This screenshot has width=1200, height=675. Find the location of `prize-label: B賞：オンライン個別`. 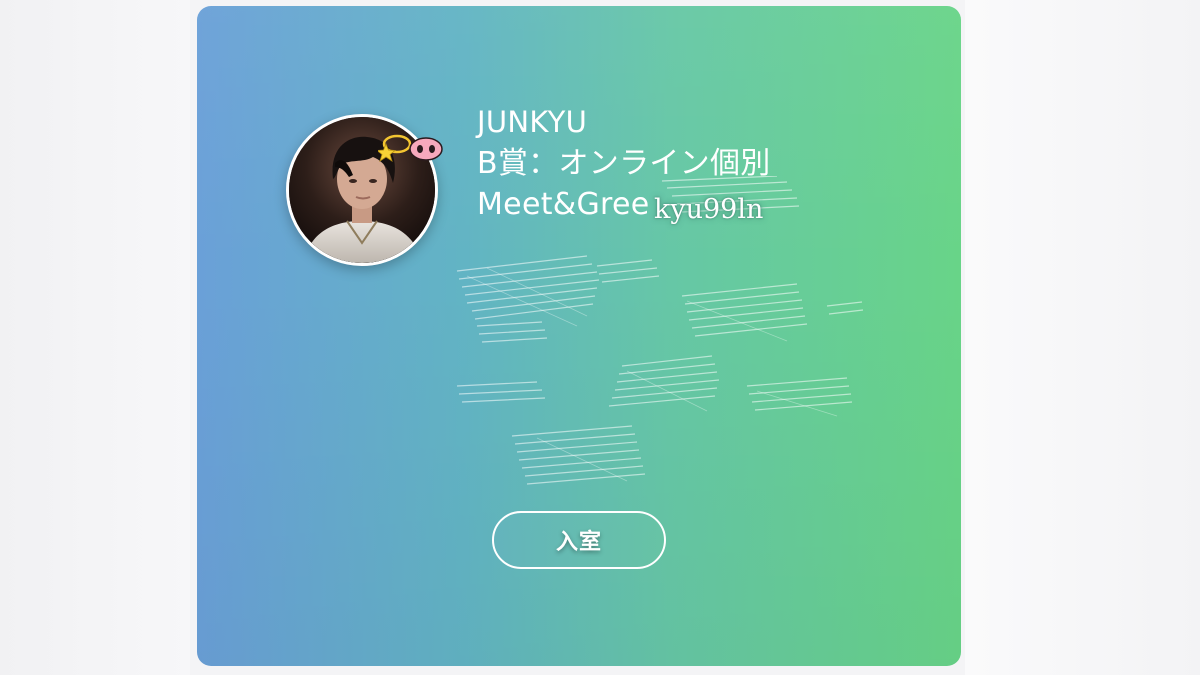

prize-label: B賞：オンライン個別 is located at coordinates (624, 163).